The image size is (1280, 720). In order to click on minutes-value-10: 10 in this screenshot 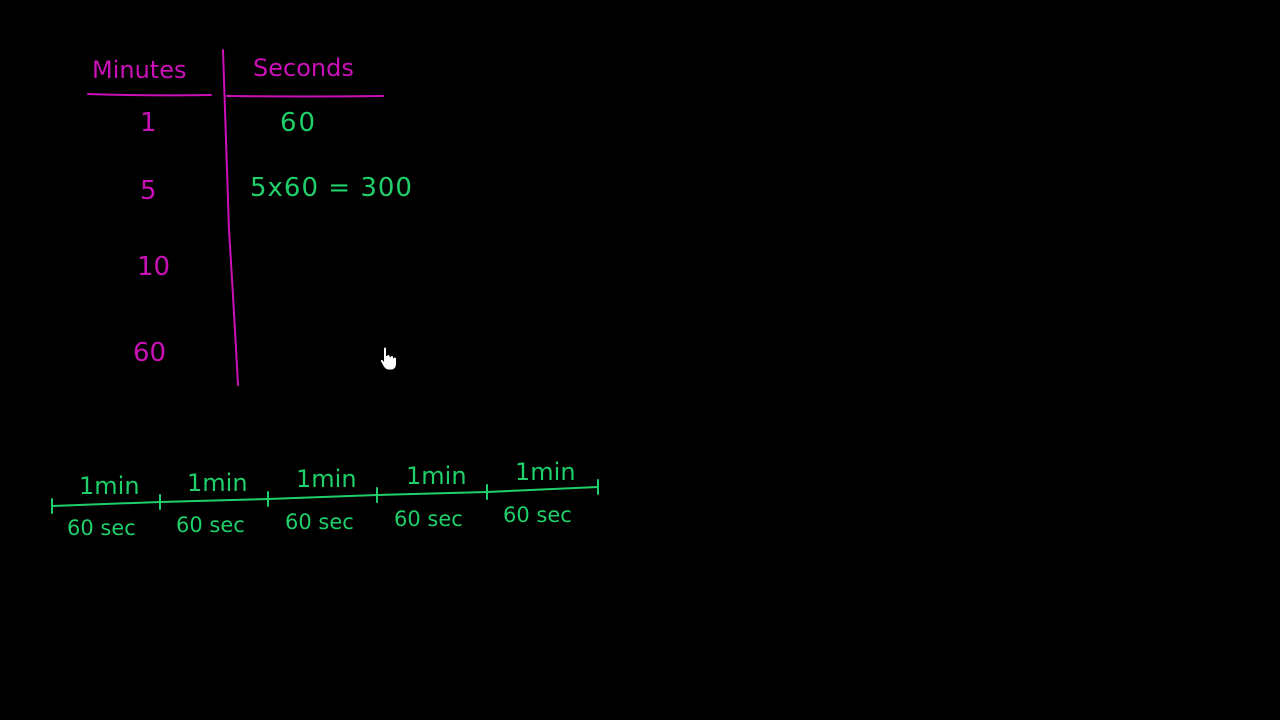, I will do `click(153, 267)`.